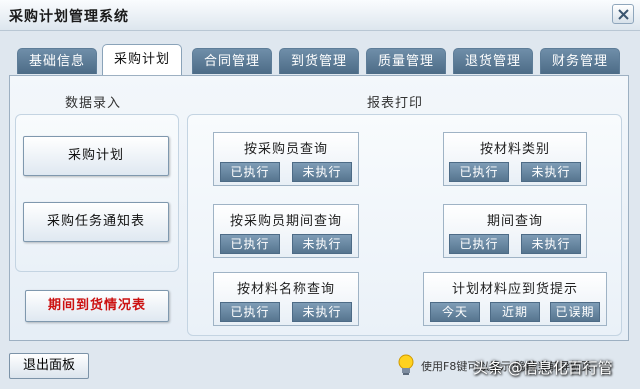  What do you see at coordinates (455, 312) in the screenshot?
I see `today-button: 今天` at bounding box center [455, 312].